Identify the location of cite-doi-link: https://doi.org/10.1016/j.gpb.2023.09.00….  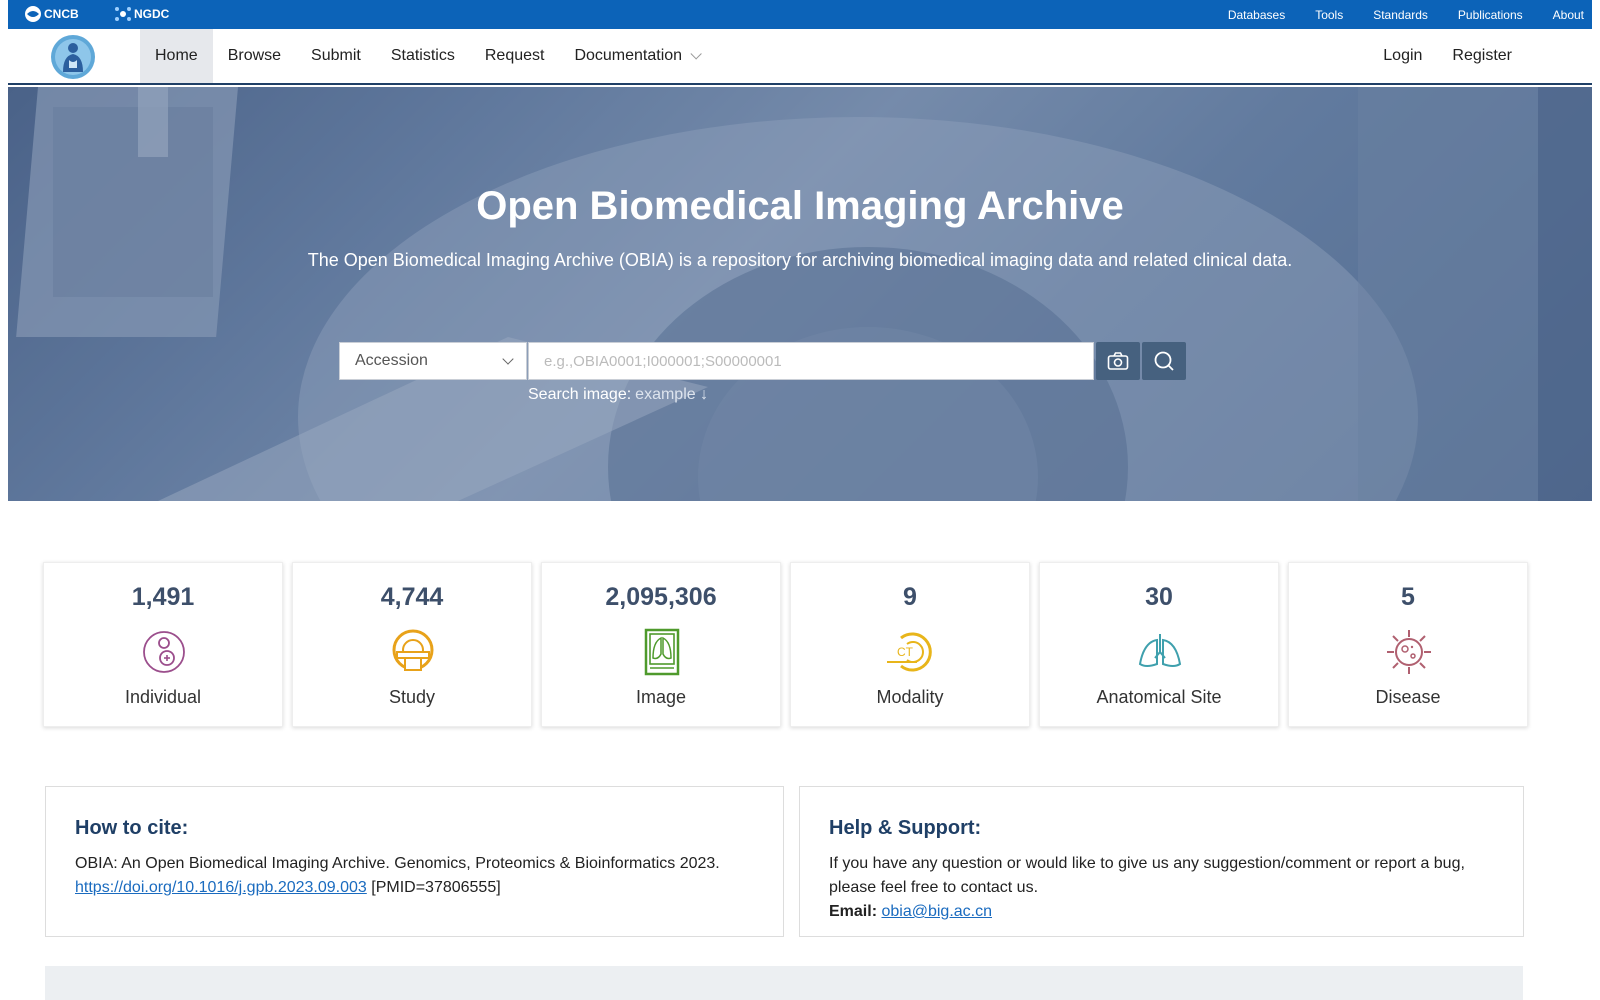
(221, 887).